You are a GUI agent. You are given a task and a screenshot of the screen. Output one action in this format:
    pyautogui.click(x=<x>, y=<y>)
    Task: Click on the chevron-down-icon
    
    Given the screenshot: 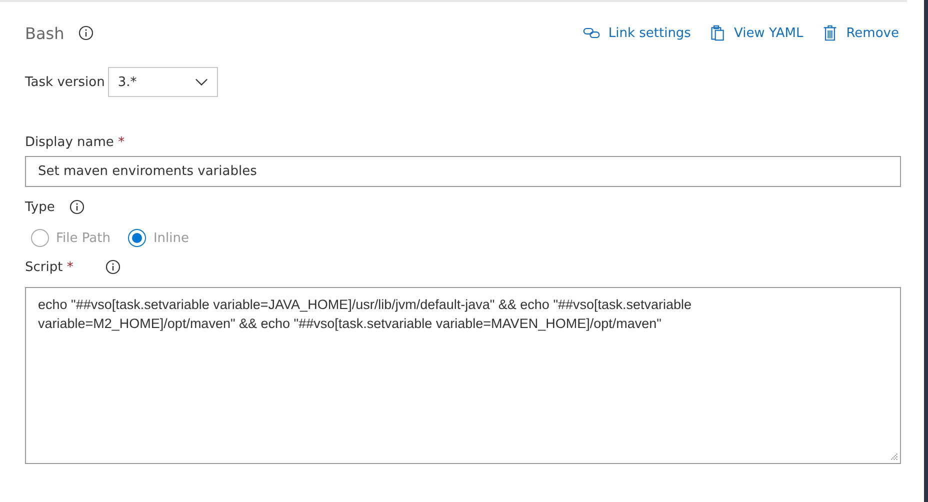 What is the action you would take?
    pyautogui.click(x=201, y=82)
    